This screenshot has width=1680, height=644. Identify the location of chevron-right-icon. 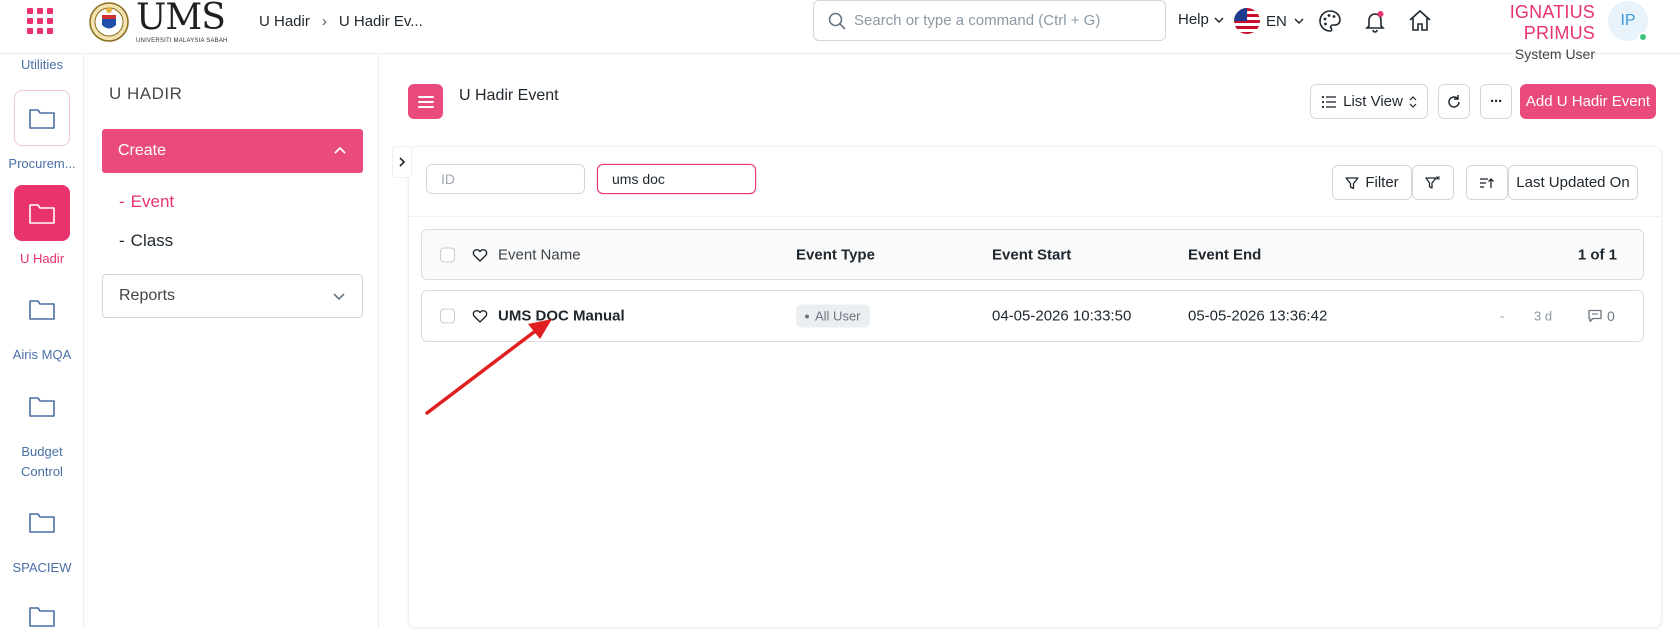
(402, 162).